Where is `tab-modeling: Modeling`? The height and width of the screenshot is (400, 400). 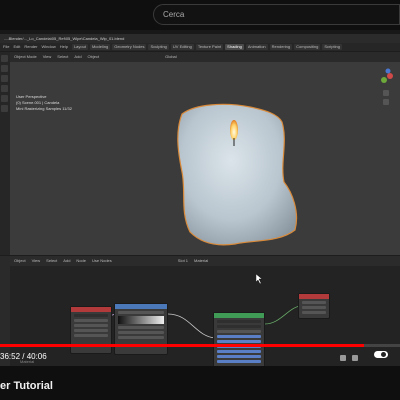
tab-modeling: Modeling is located at coordinates (100, 47).